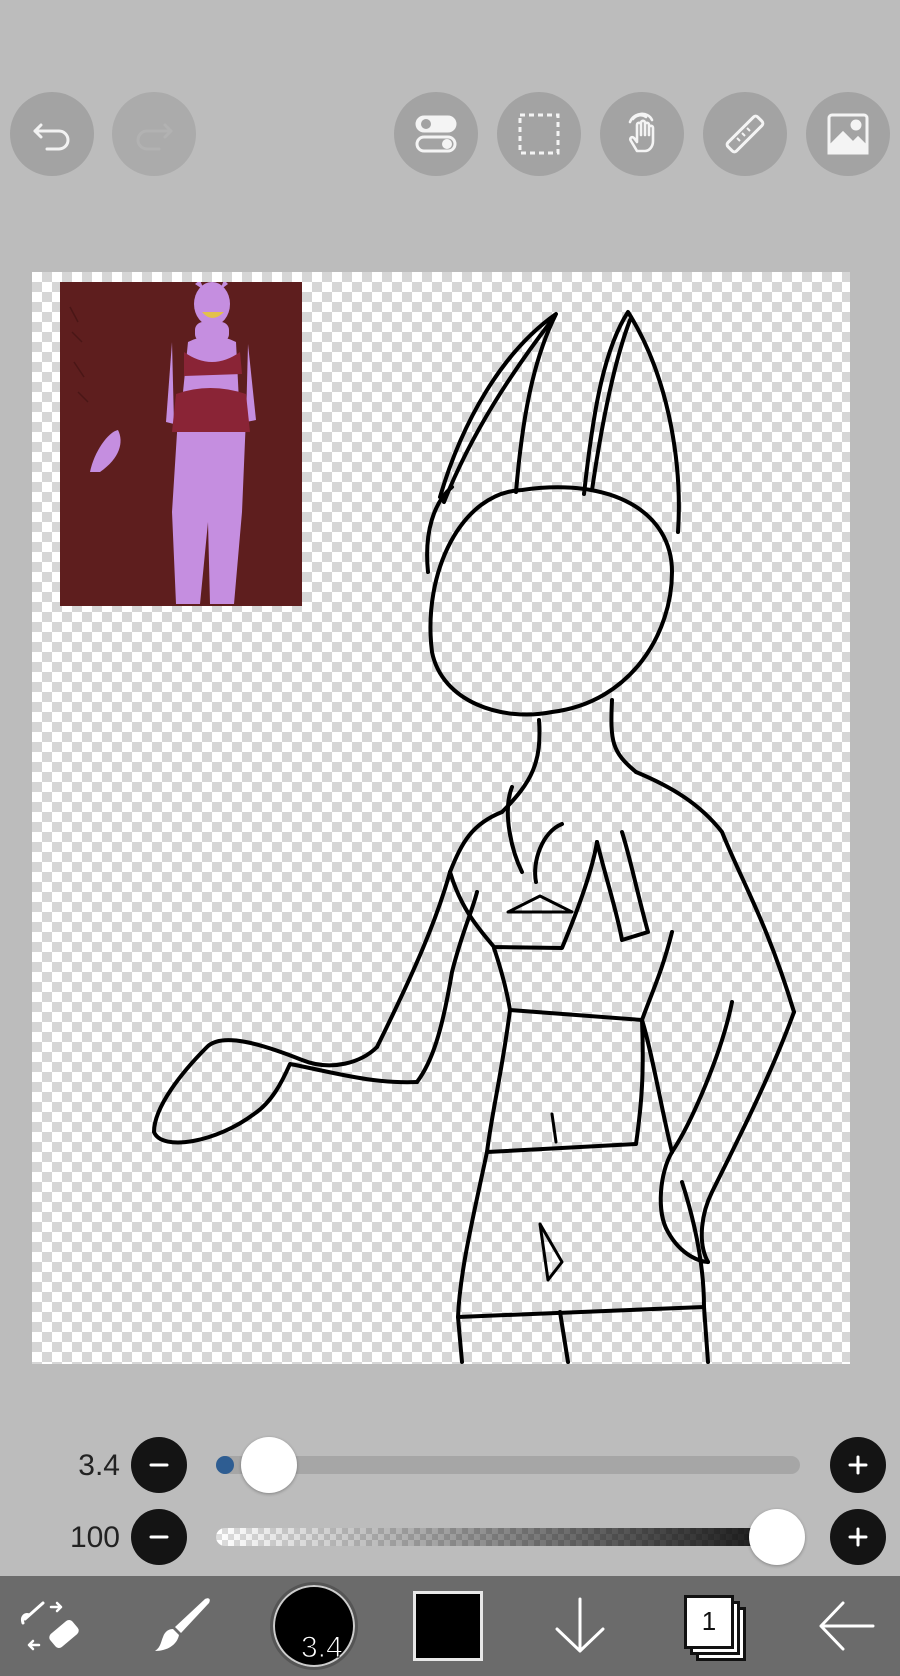 The image size is (900, 1676). What do you see at coordinates (709, 1621) in the screenshot?
I see `layer-count: 1` at bounding box center [709, 1621].